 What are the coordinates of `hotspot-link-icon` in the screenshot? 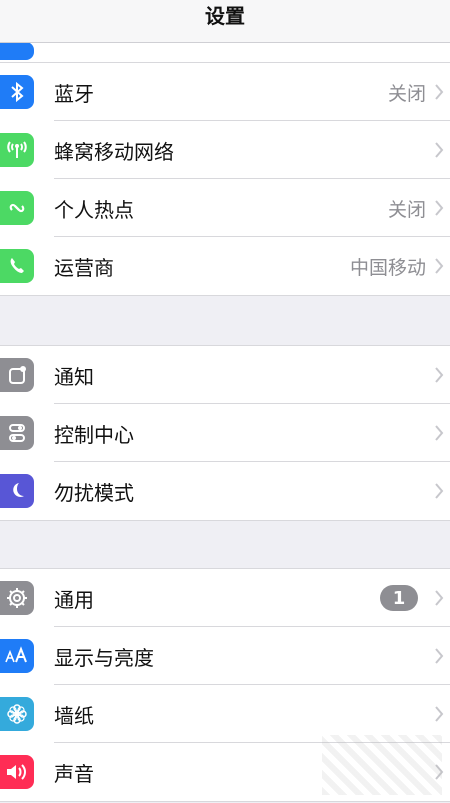 It's located at (17, 208).